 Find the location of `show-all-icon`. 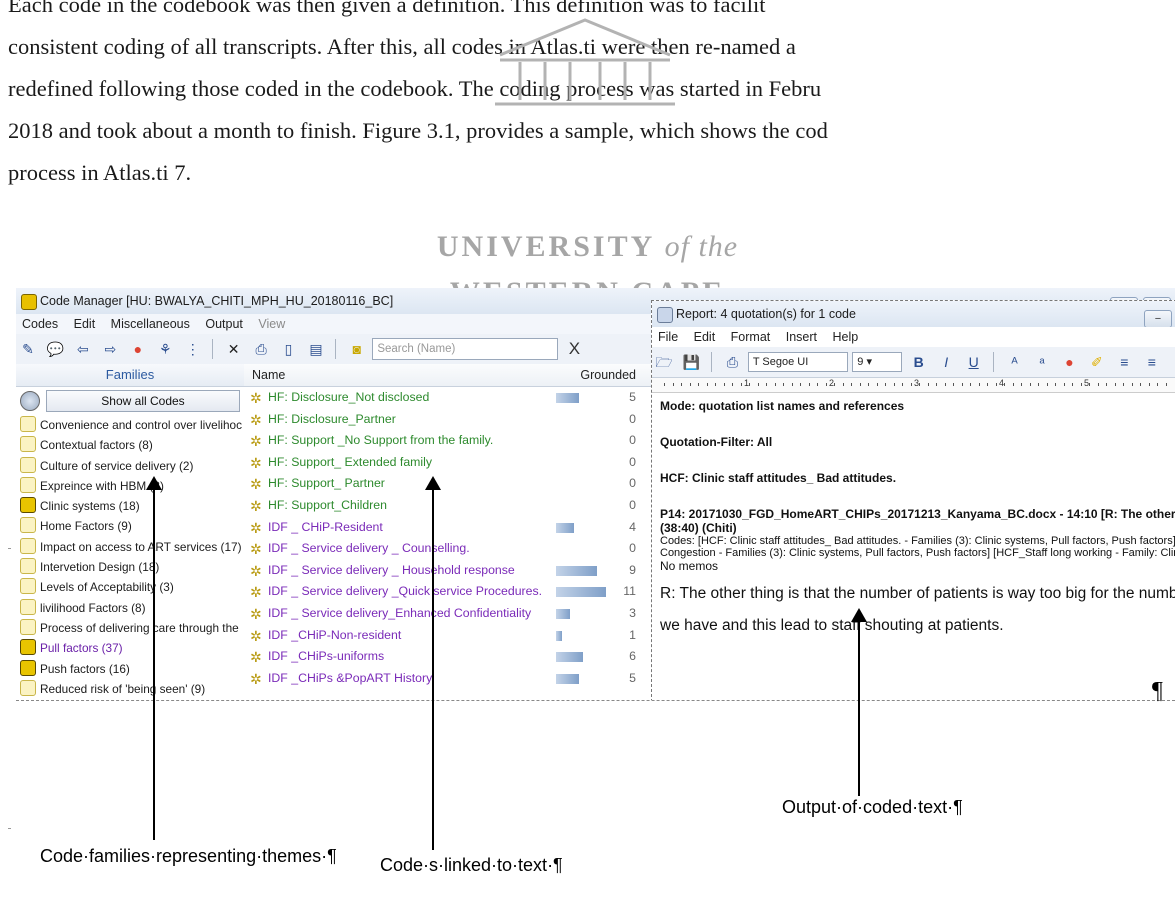

show-all-icon is located at coordinates (30, 401).